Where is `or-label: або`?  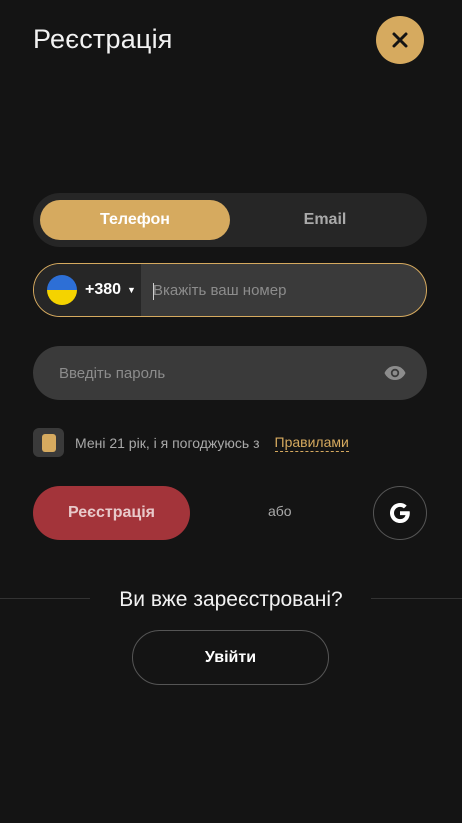
or-label: або is located at coordinates (280, 511).